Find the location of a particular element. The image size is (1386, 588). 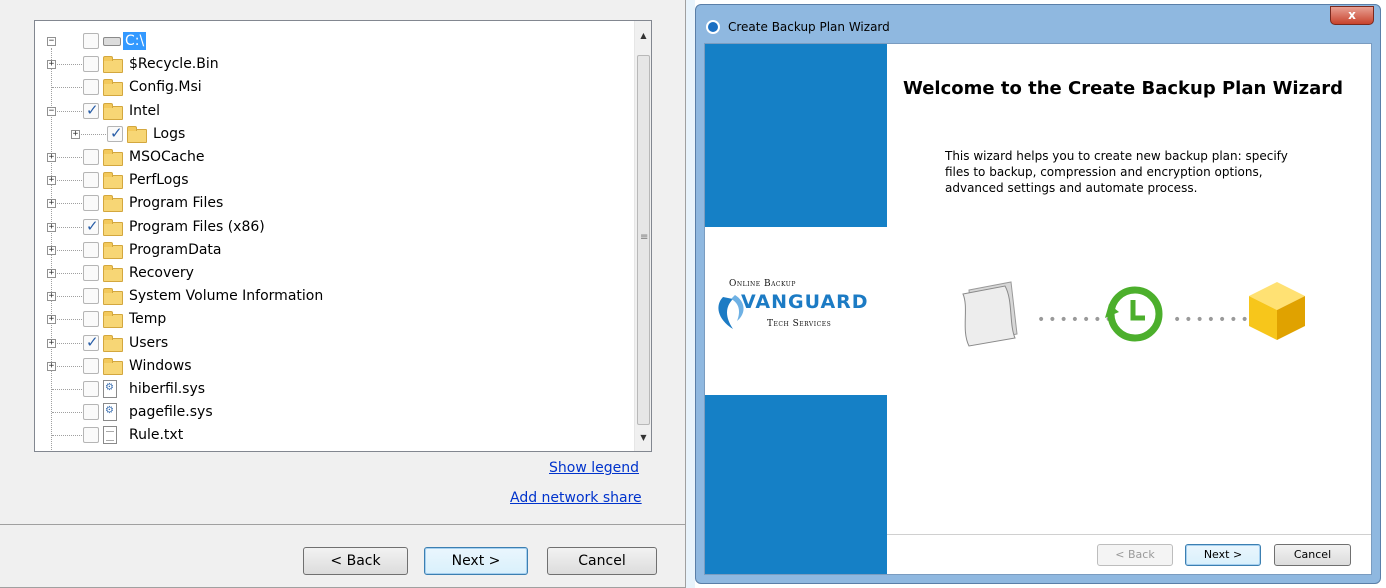

documents-icon is located at coordinates (990, 314).